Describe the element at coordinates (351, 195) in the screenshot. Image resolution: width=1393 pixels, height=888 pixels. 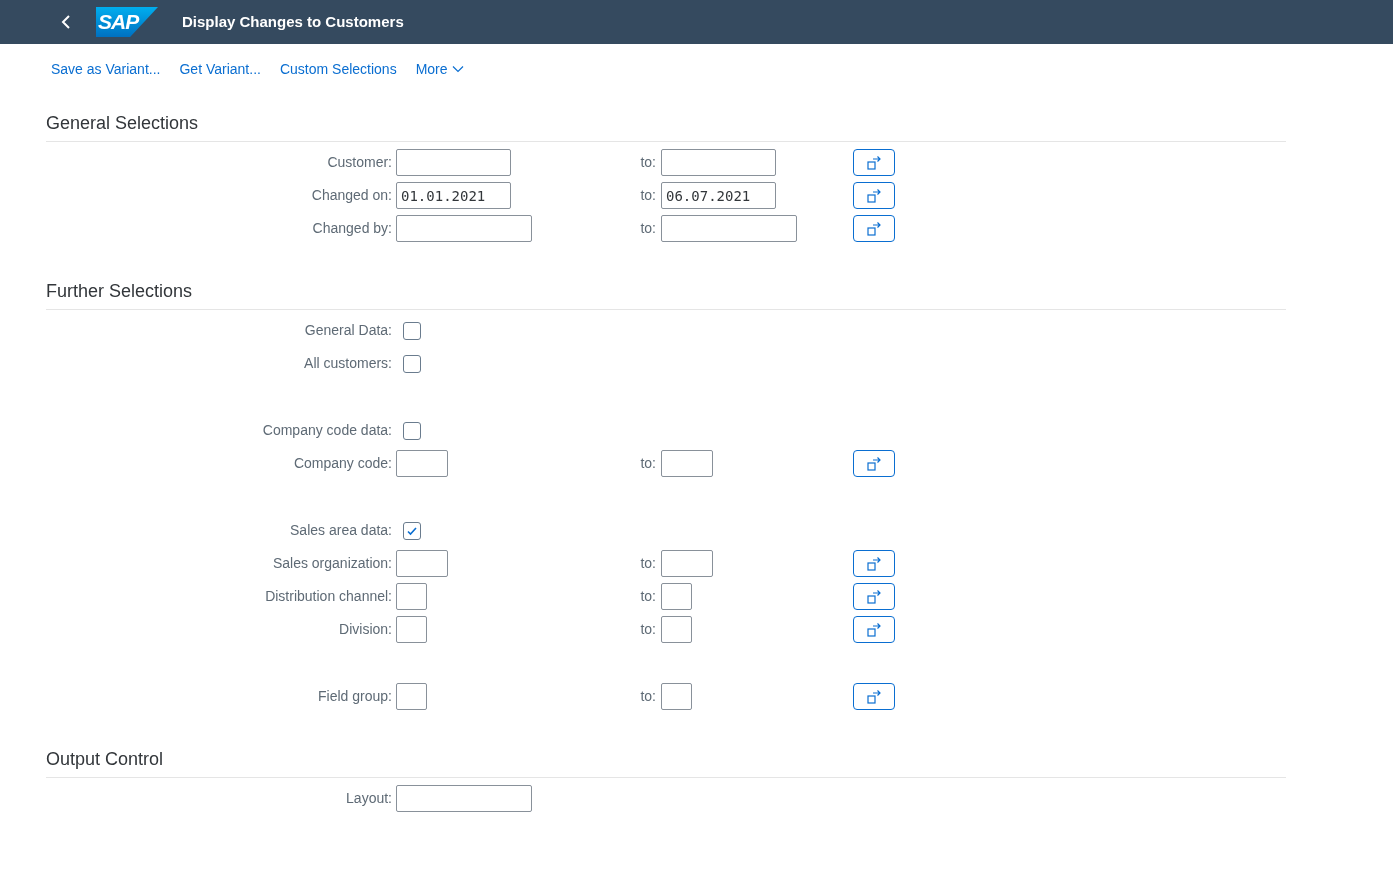
I see `field-label: Changed on:` at that location.